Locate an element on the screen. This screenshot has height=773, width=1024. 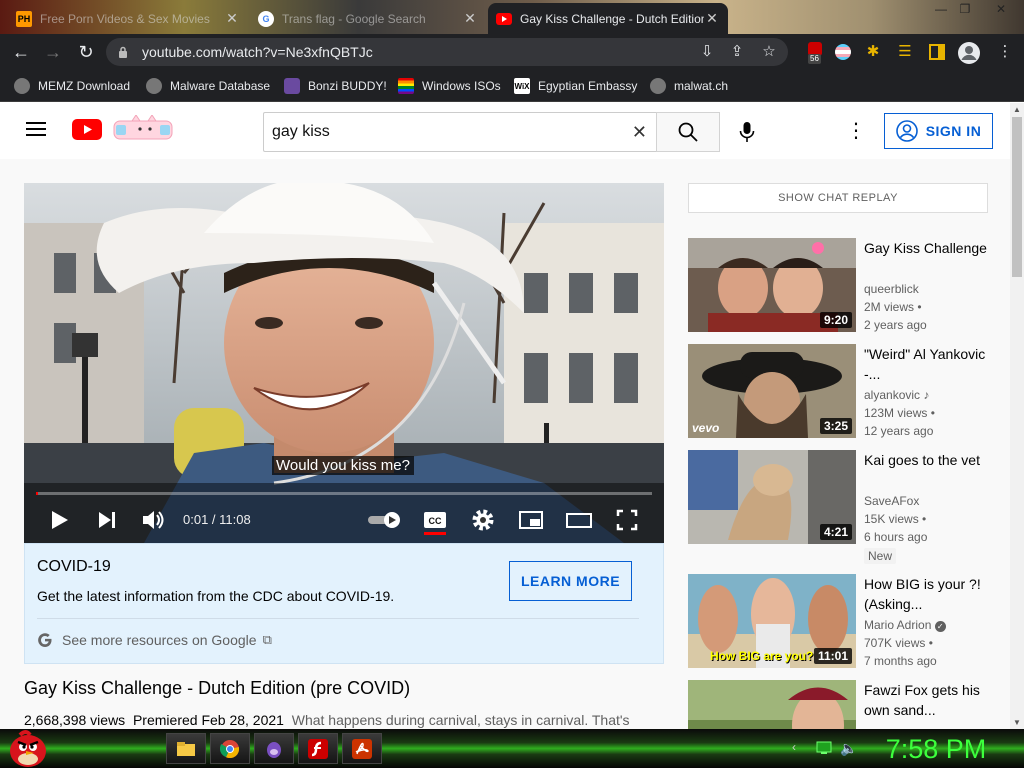
profile-avatar-icon is located at coordinates (969, 53).